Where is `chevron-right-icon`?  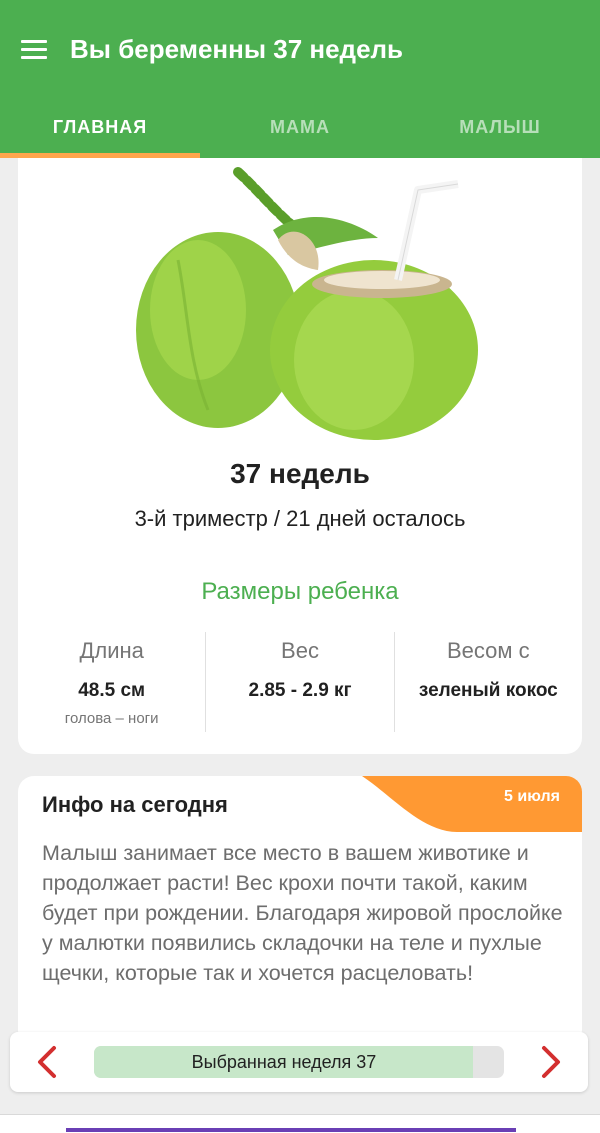 chevron-right-icon is located at coordinates (550, 1062).